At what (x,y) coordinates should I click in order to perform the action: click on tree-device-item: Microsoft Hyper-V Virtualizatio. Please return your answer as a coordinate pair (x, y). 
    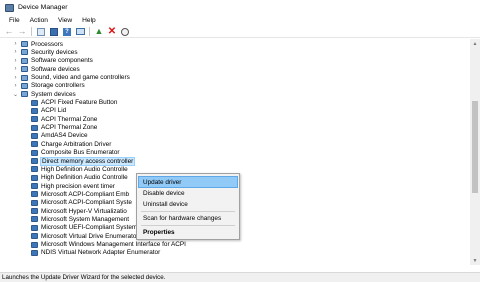
    Looking at the image, I should click on (74, 211).